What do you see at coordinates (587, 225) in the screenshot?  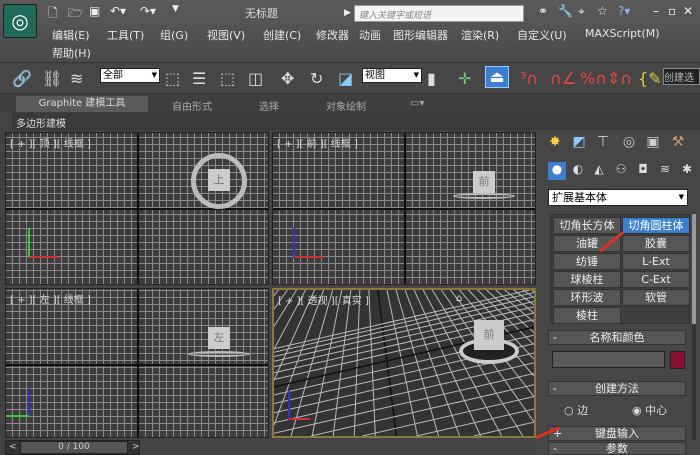 I see `object-type-button: 切角长方体` at bounding box center [587, 225].